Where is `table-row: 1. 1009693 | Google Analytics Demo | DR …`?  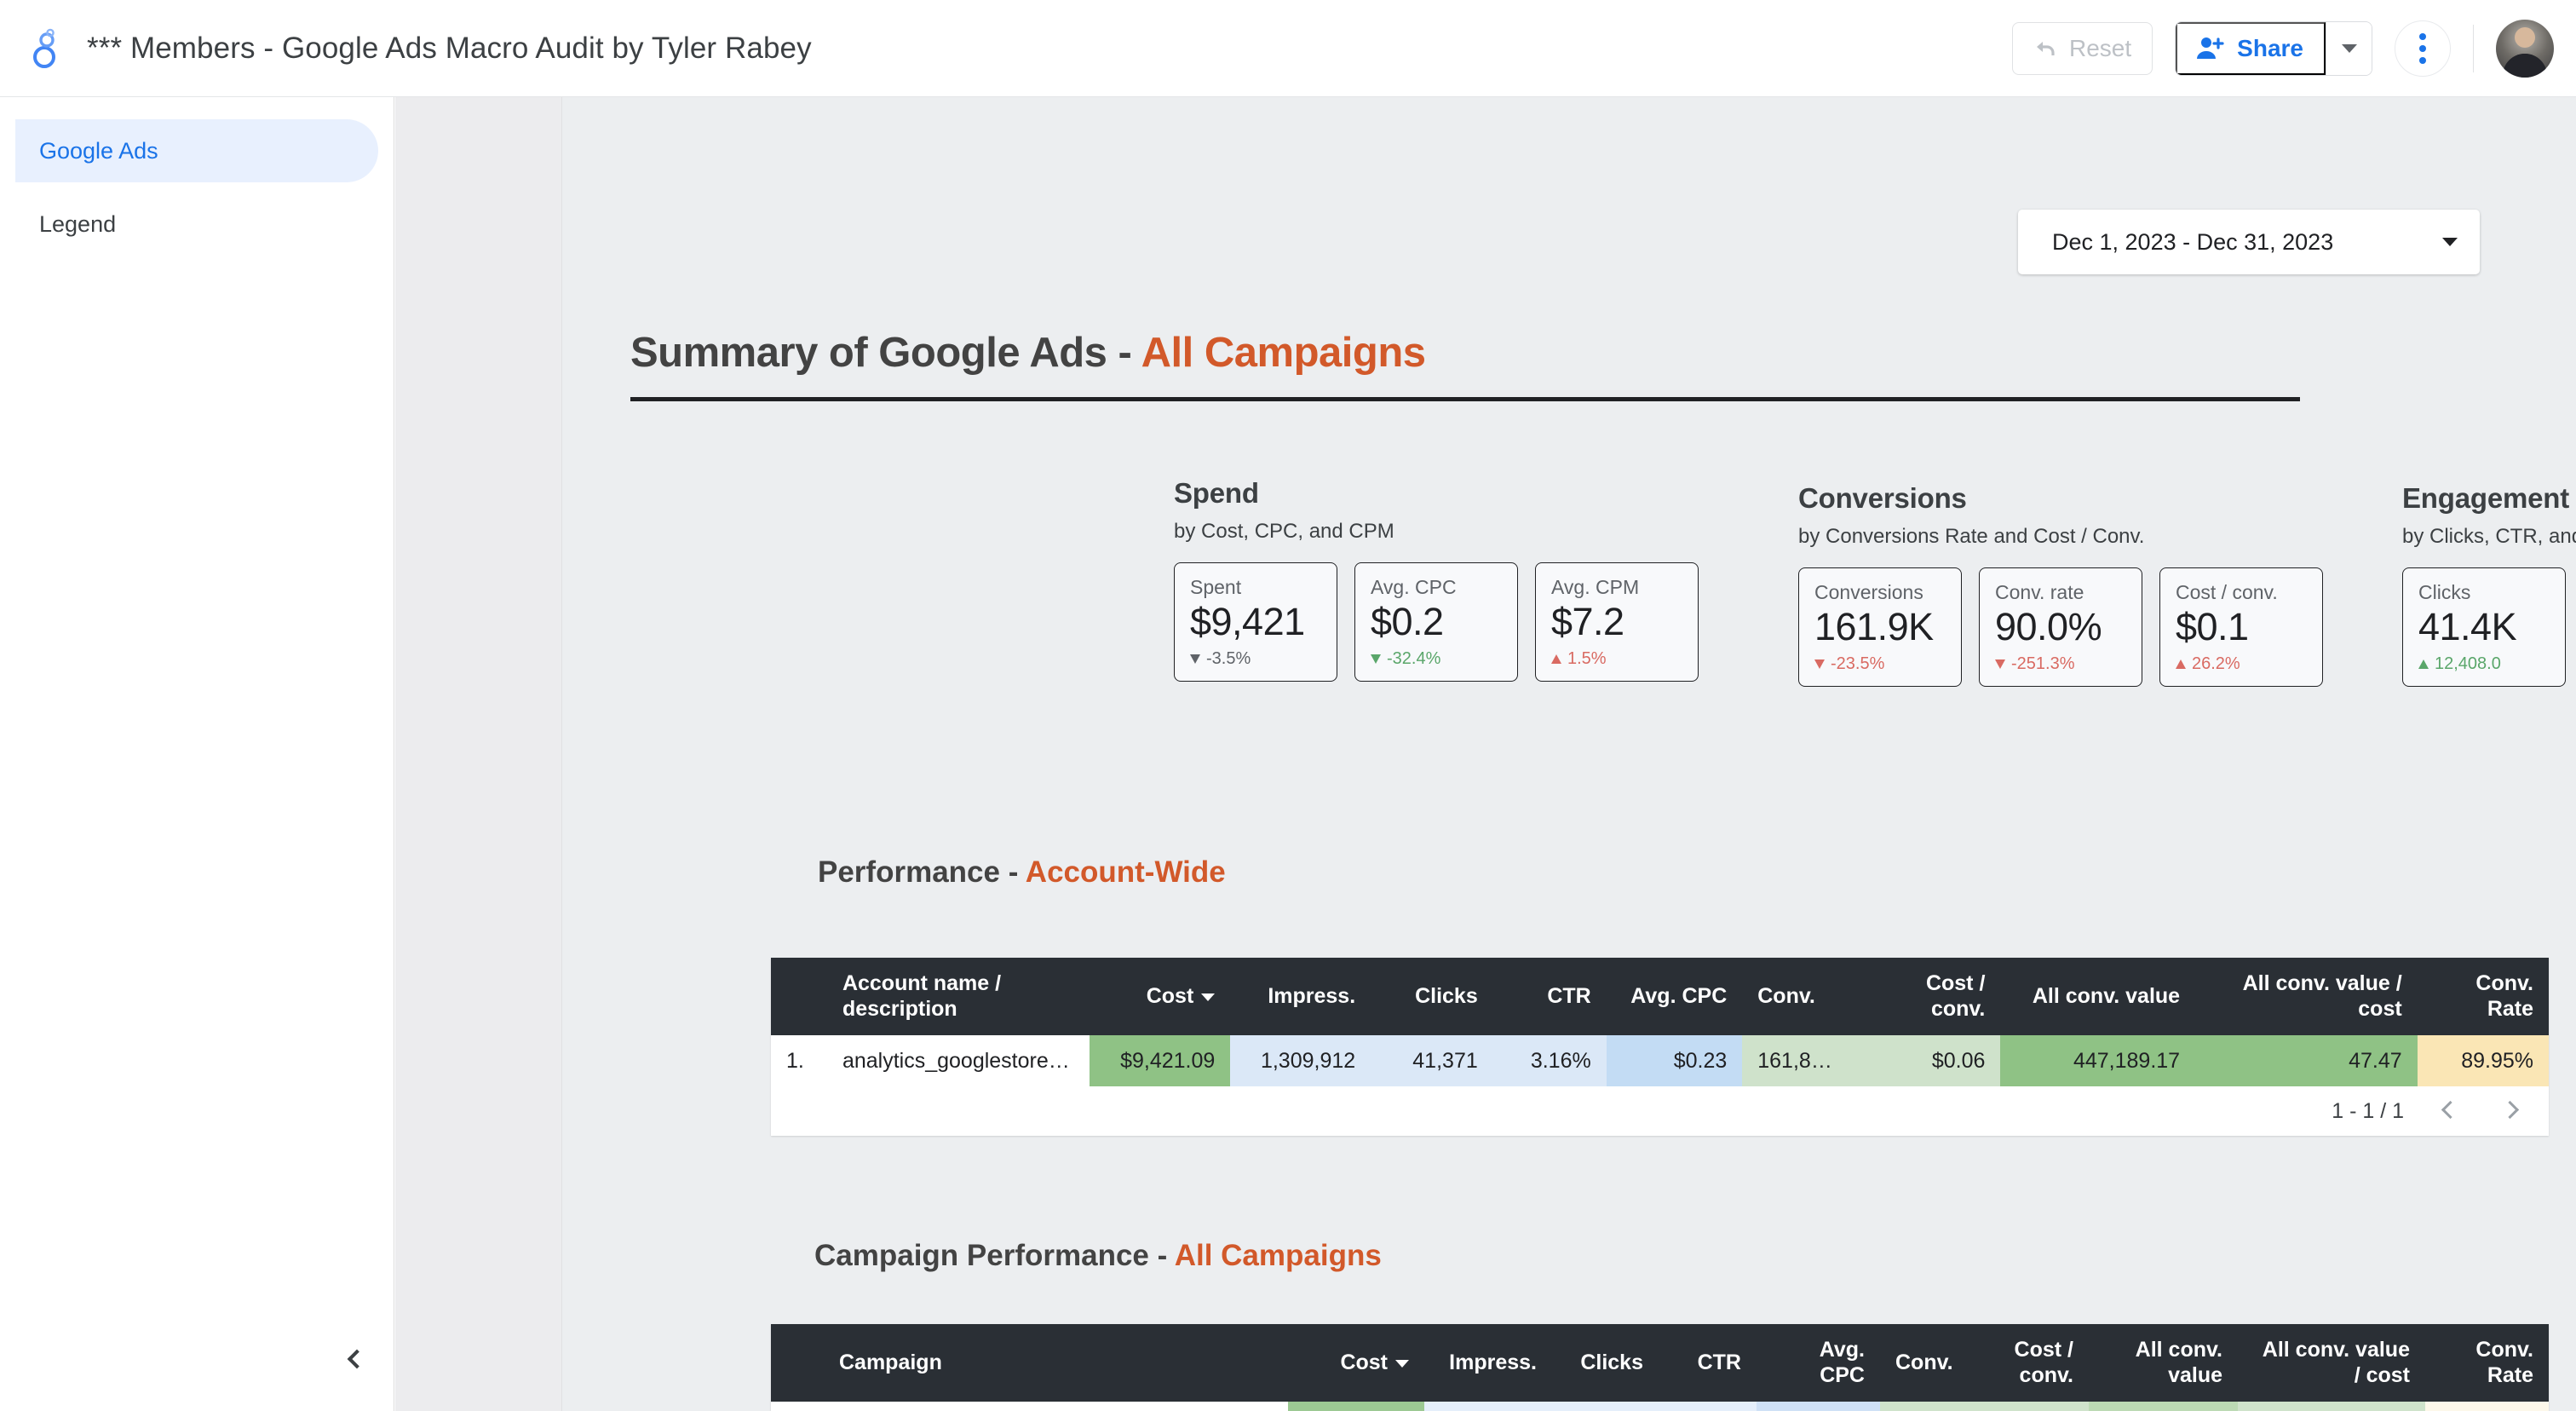 table-row: 1. 1009693 | Google Analytics Demo | DR … is located at coordinates (1660, 1406).